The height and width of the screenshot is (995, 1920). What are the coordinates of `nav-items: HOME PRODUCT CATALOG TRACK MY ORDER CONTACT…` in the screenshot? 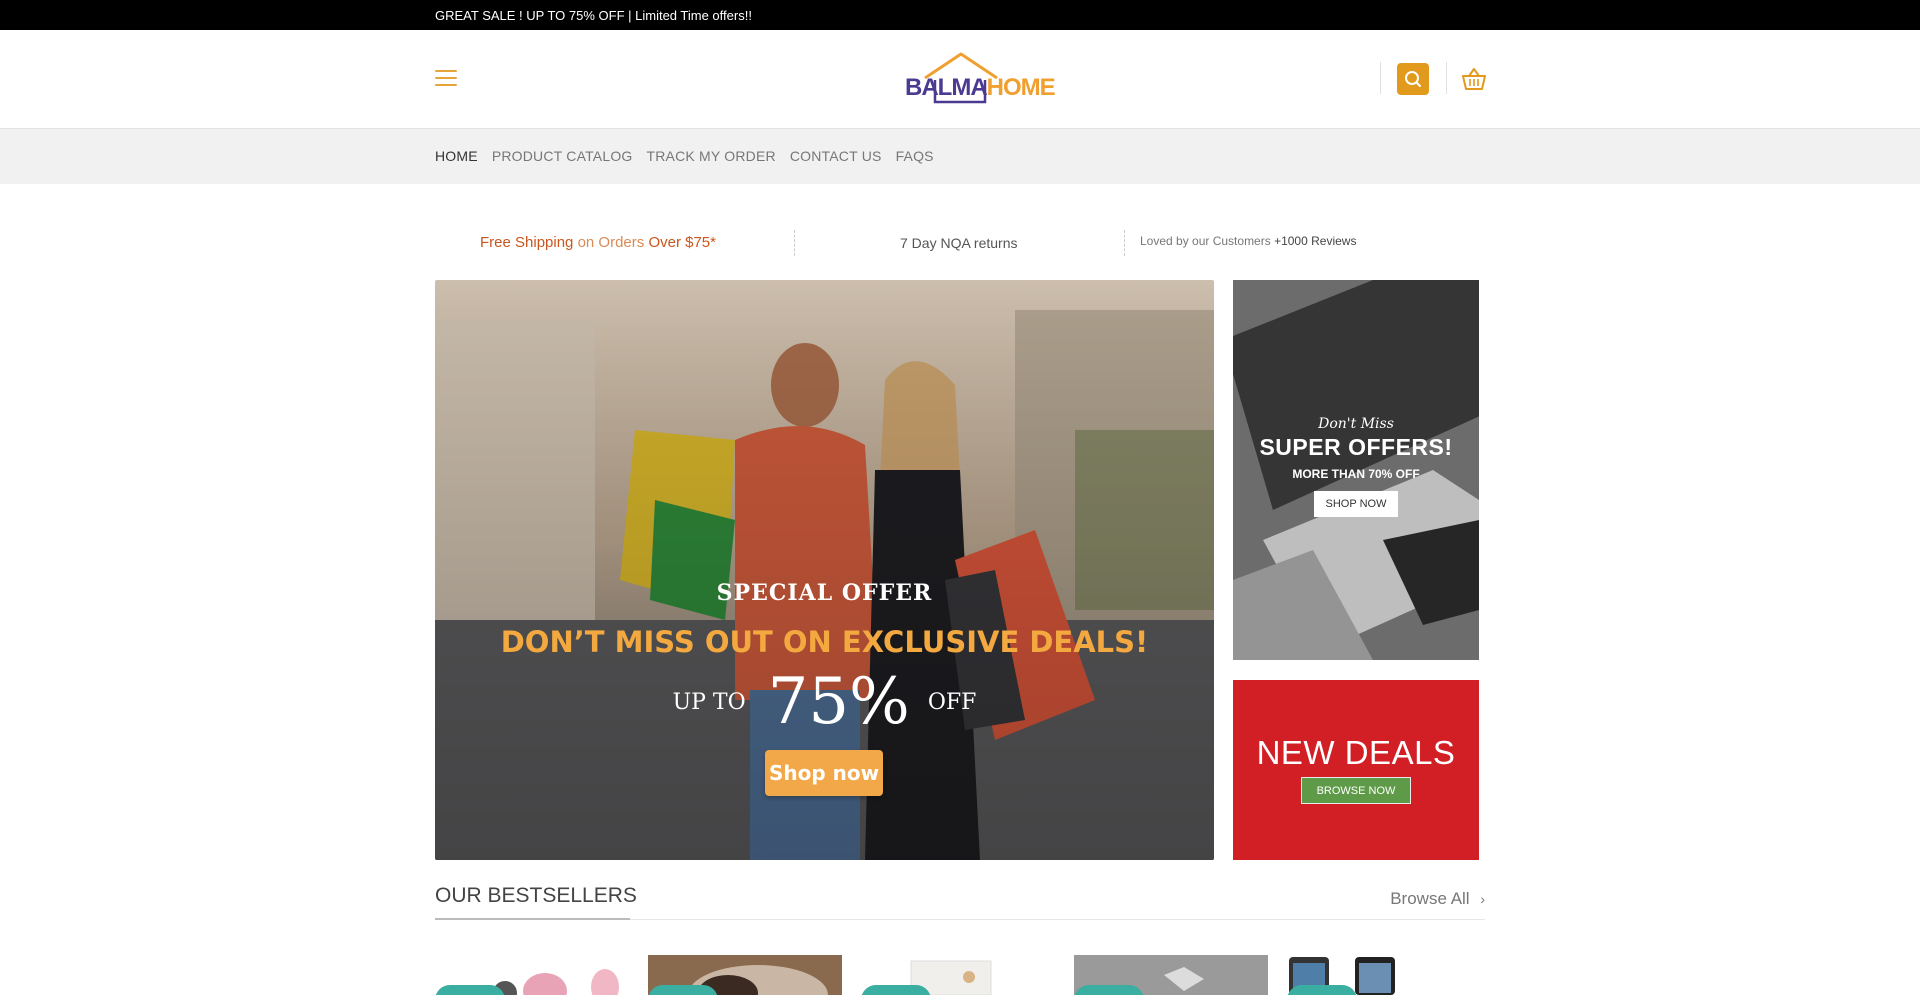 It's located at (684, 156).